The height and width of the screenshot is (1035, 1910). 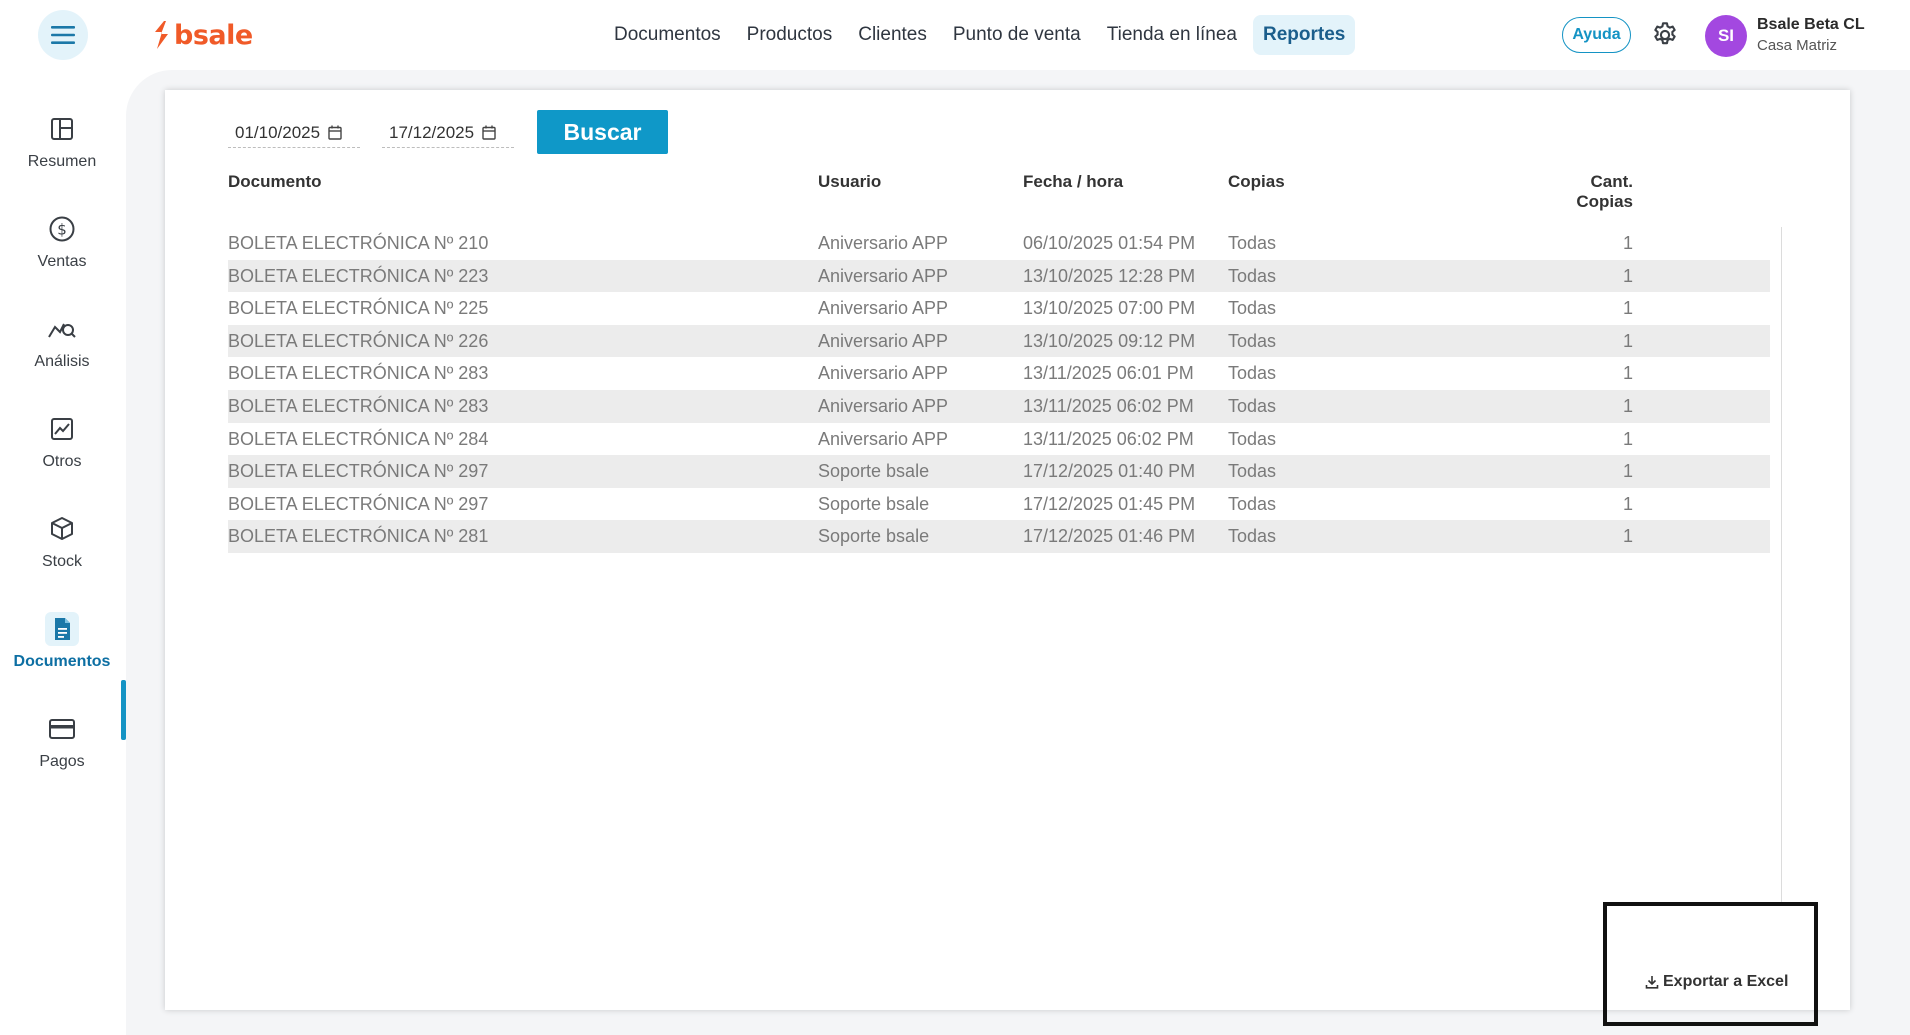 What do you see at coordinates (62, 452) in the screenshot?
I see `sidebar-item-otros: Otros` at bounding box center [62, 452].